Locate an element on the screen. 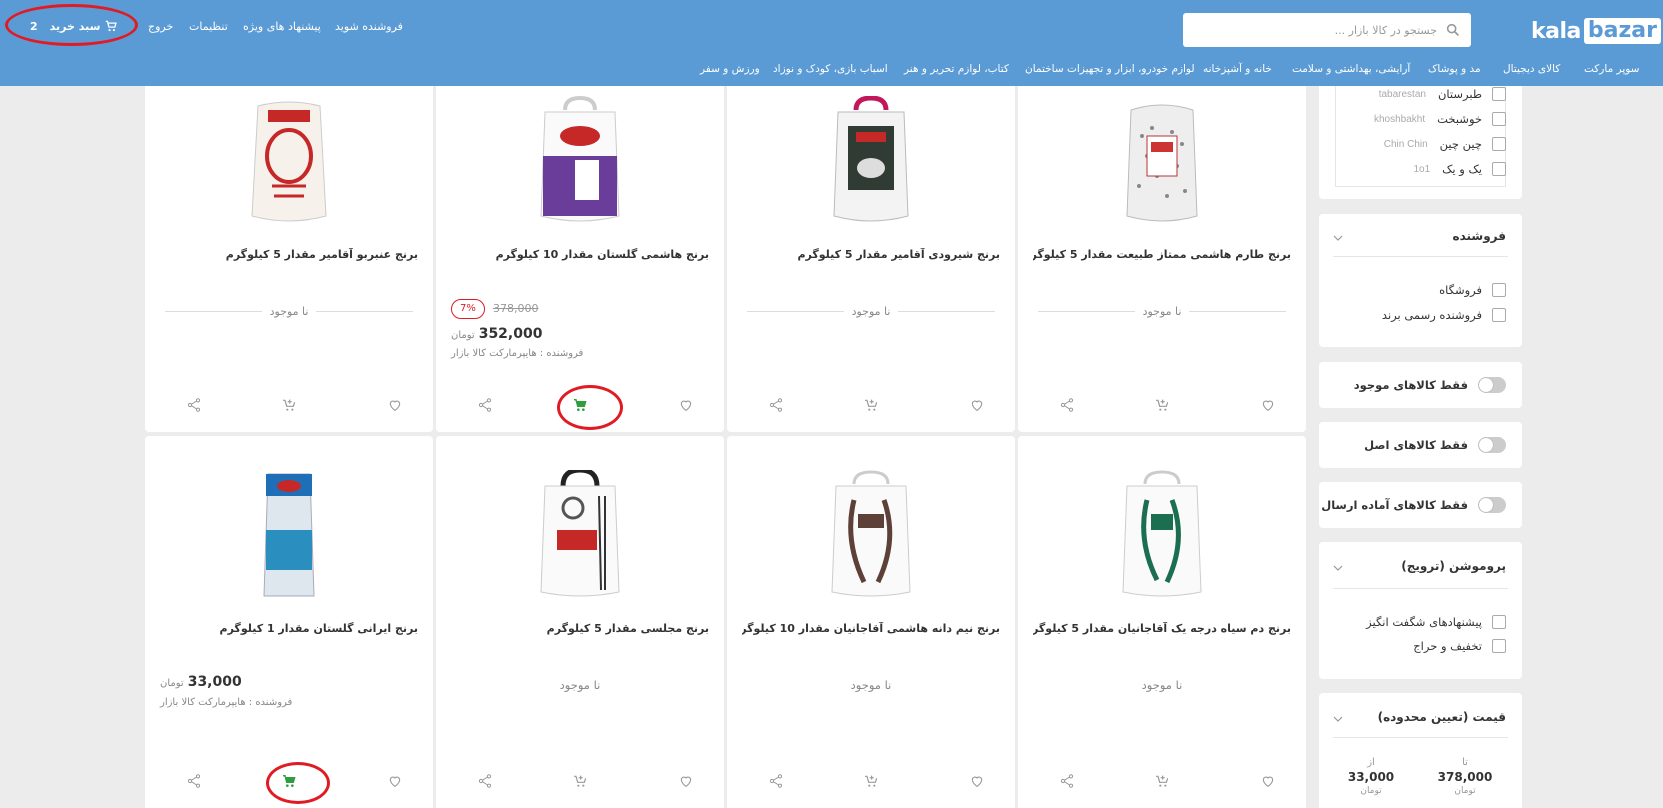 This screenshot has height=808, width=1663. price-filter-title: قیمت (تعیین محدوده) is located at coordinates (1442, 717).